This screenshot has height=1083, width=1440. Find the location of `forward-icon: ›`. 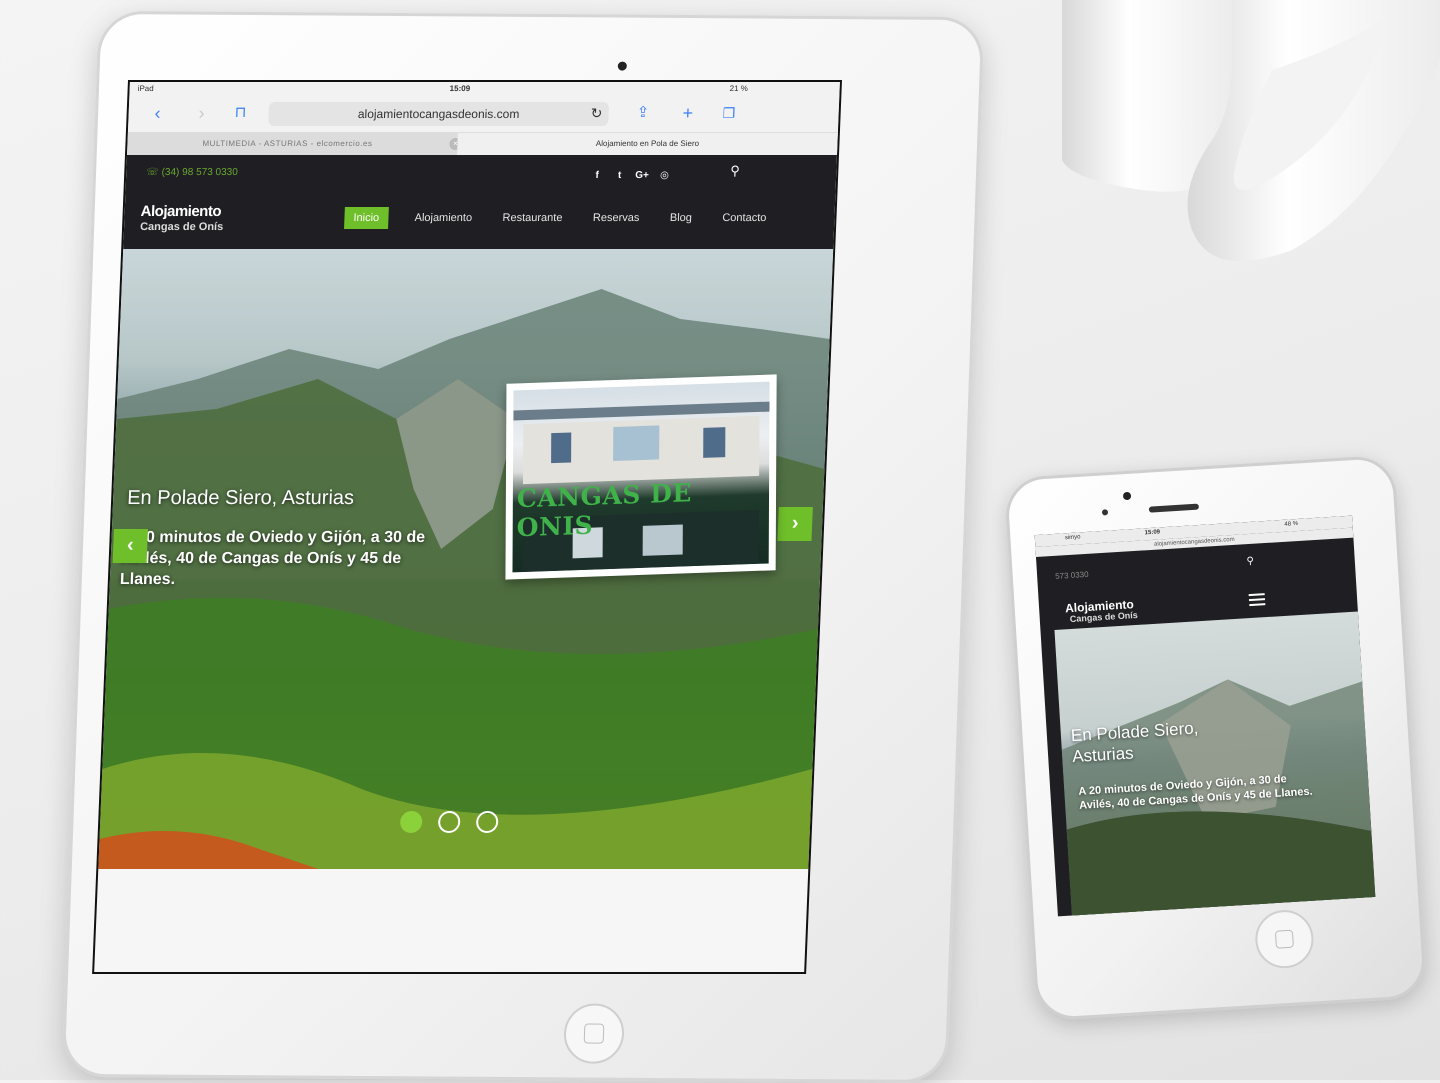

forward-icon: › is located at coordinates (201, 113).